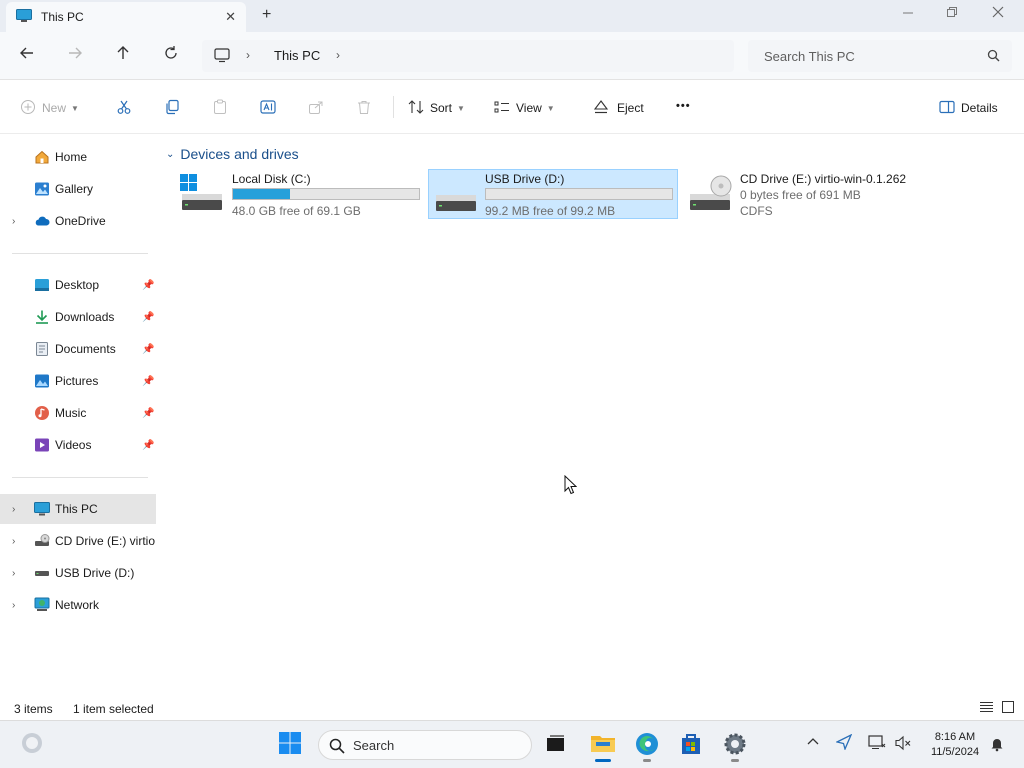  I want to click on search-input: Search This PC, so click(809, 56).